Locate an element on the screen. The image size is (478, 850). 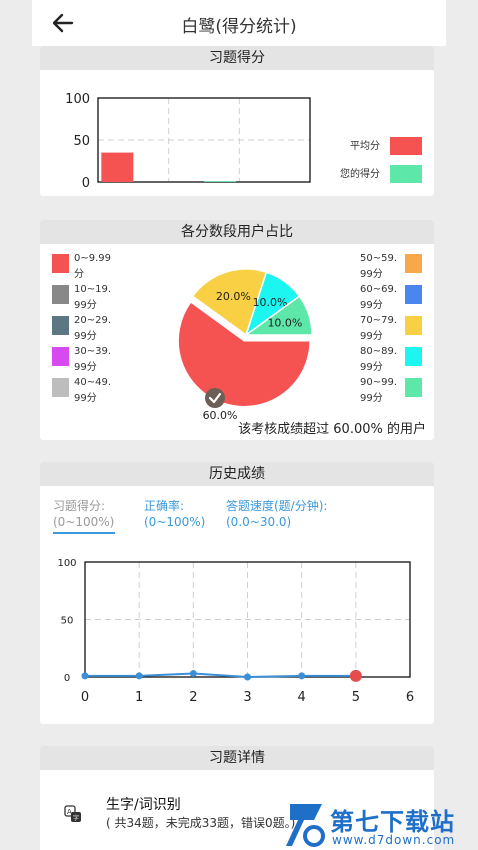
translate-icon: A 字 is located at coordinates (72, 813).